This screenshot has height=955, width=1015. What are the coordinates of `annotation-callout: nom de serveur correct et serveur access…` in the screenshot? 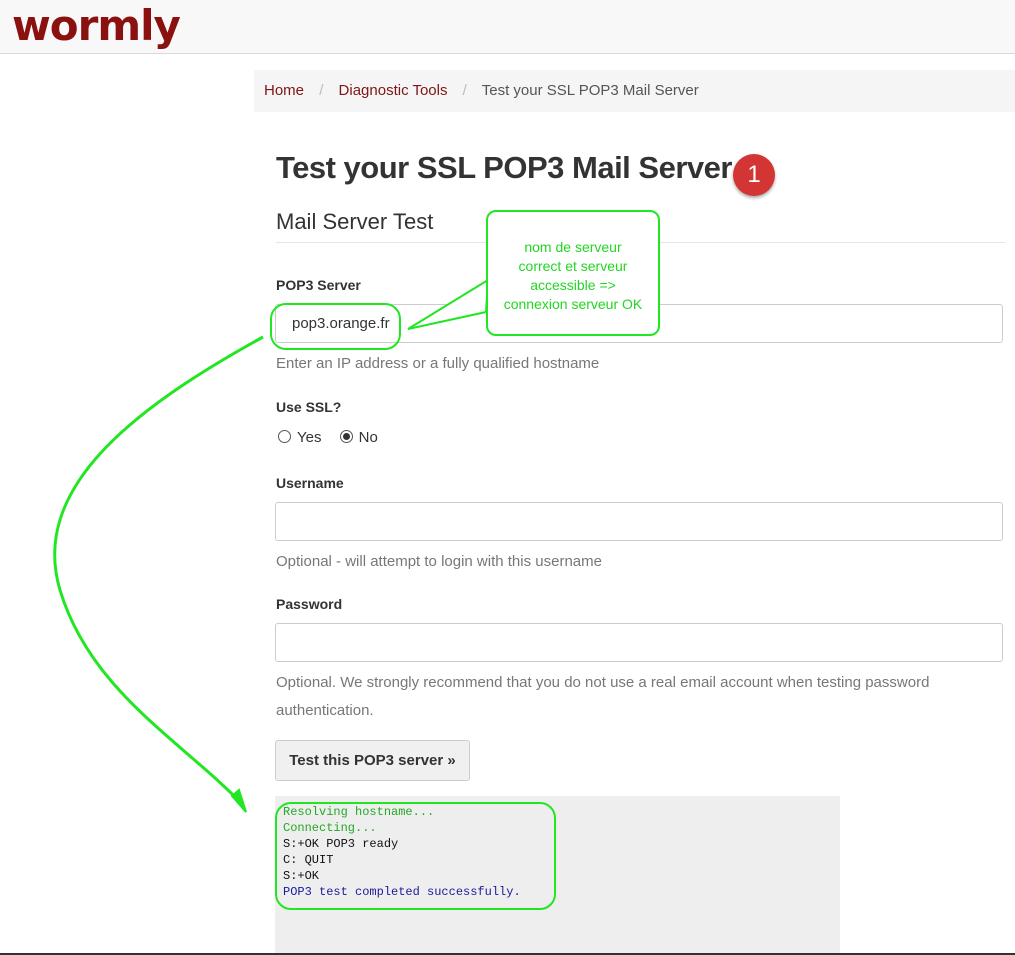 It's located at (573, 273).